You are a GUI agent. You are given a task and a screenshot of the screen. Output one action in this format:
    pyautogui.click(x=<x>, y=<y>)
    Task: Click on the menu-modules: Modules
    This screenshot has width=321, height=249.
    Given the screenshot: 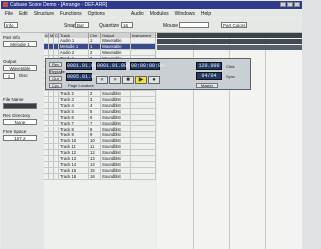 What is the action you would take?
    pyautogui.click(x=159, y=14)
    